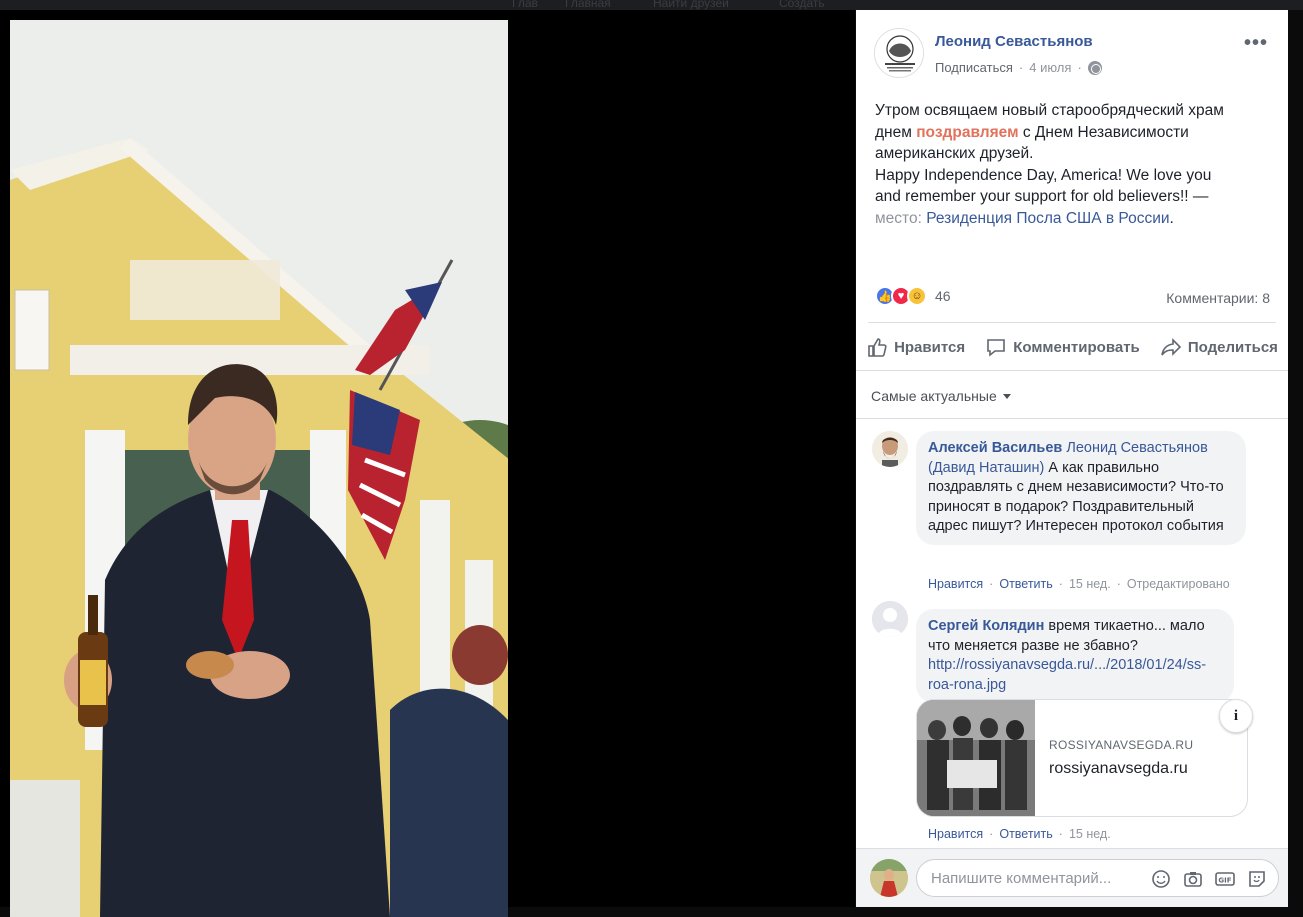 The height and width of the screenshot is (917, 1303). I want to click on comment-button-label: Комментировать, so click(1076, 347).